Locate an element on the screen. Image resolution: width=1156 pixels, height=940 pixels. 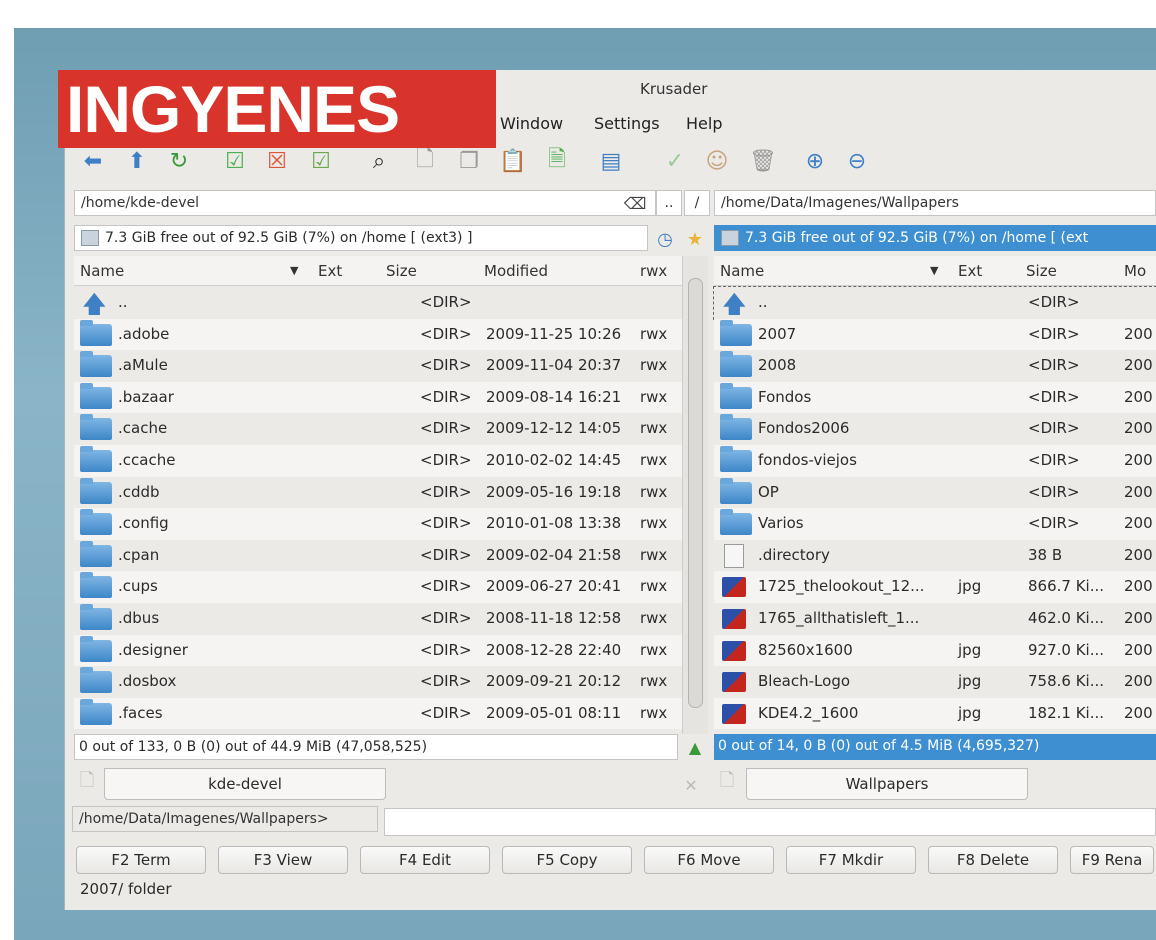
list-item: .directory 38 B 200 is located at coordinates (935, 556).